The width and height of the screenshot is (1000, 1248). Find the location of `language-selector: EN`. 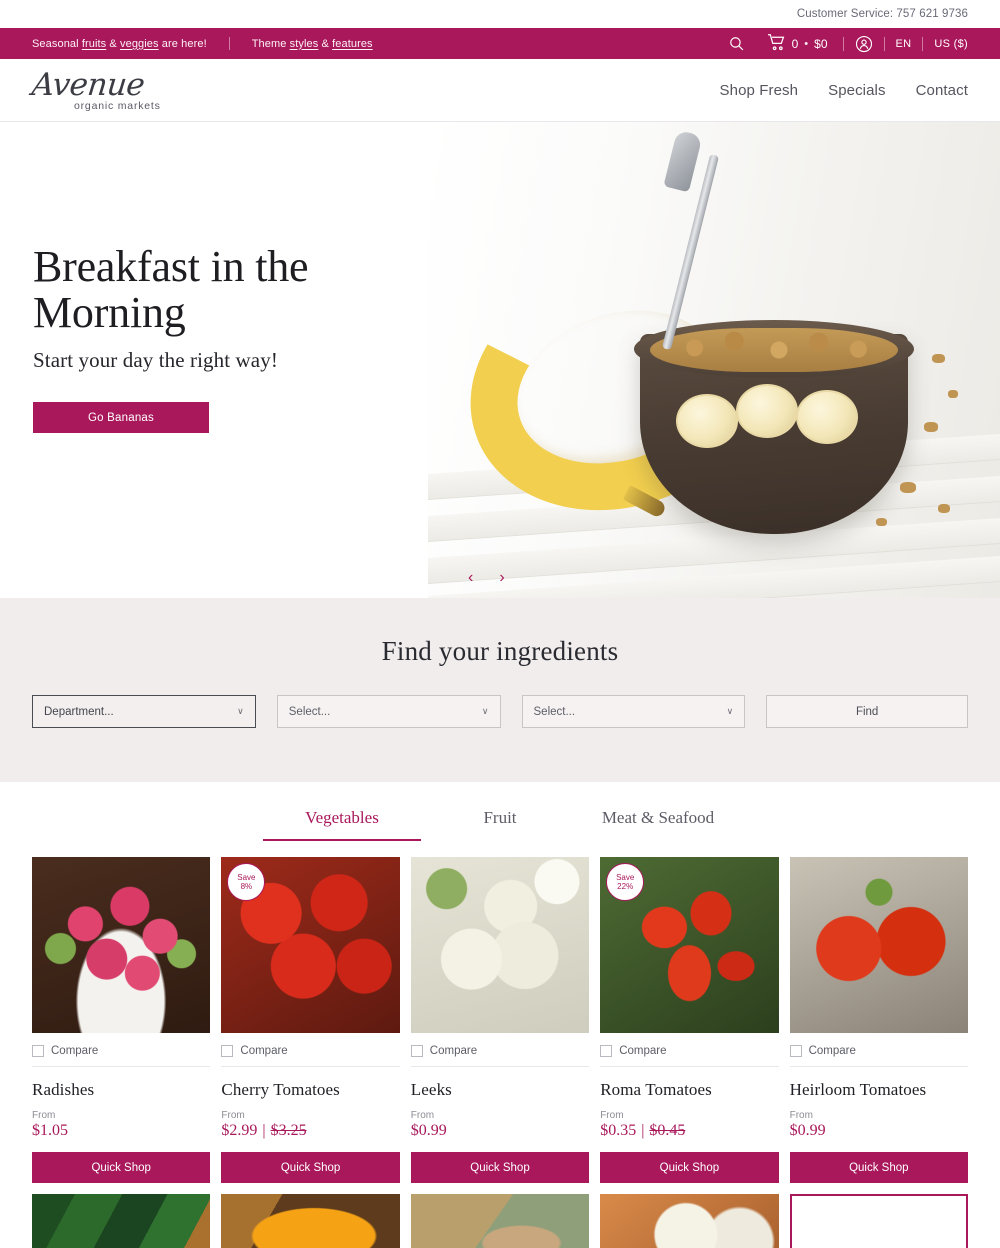

language-selector: EN is located at coordinates (904, 44).